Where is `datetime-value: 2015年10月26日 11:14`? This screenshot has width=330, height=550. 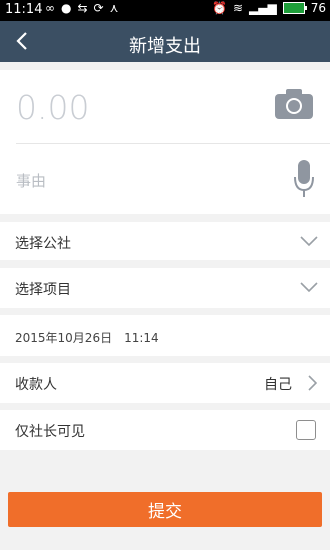
datetime-value: 2015年10月26日 11:14 is located at coordinates (87, 338).